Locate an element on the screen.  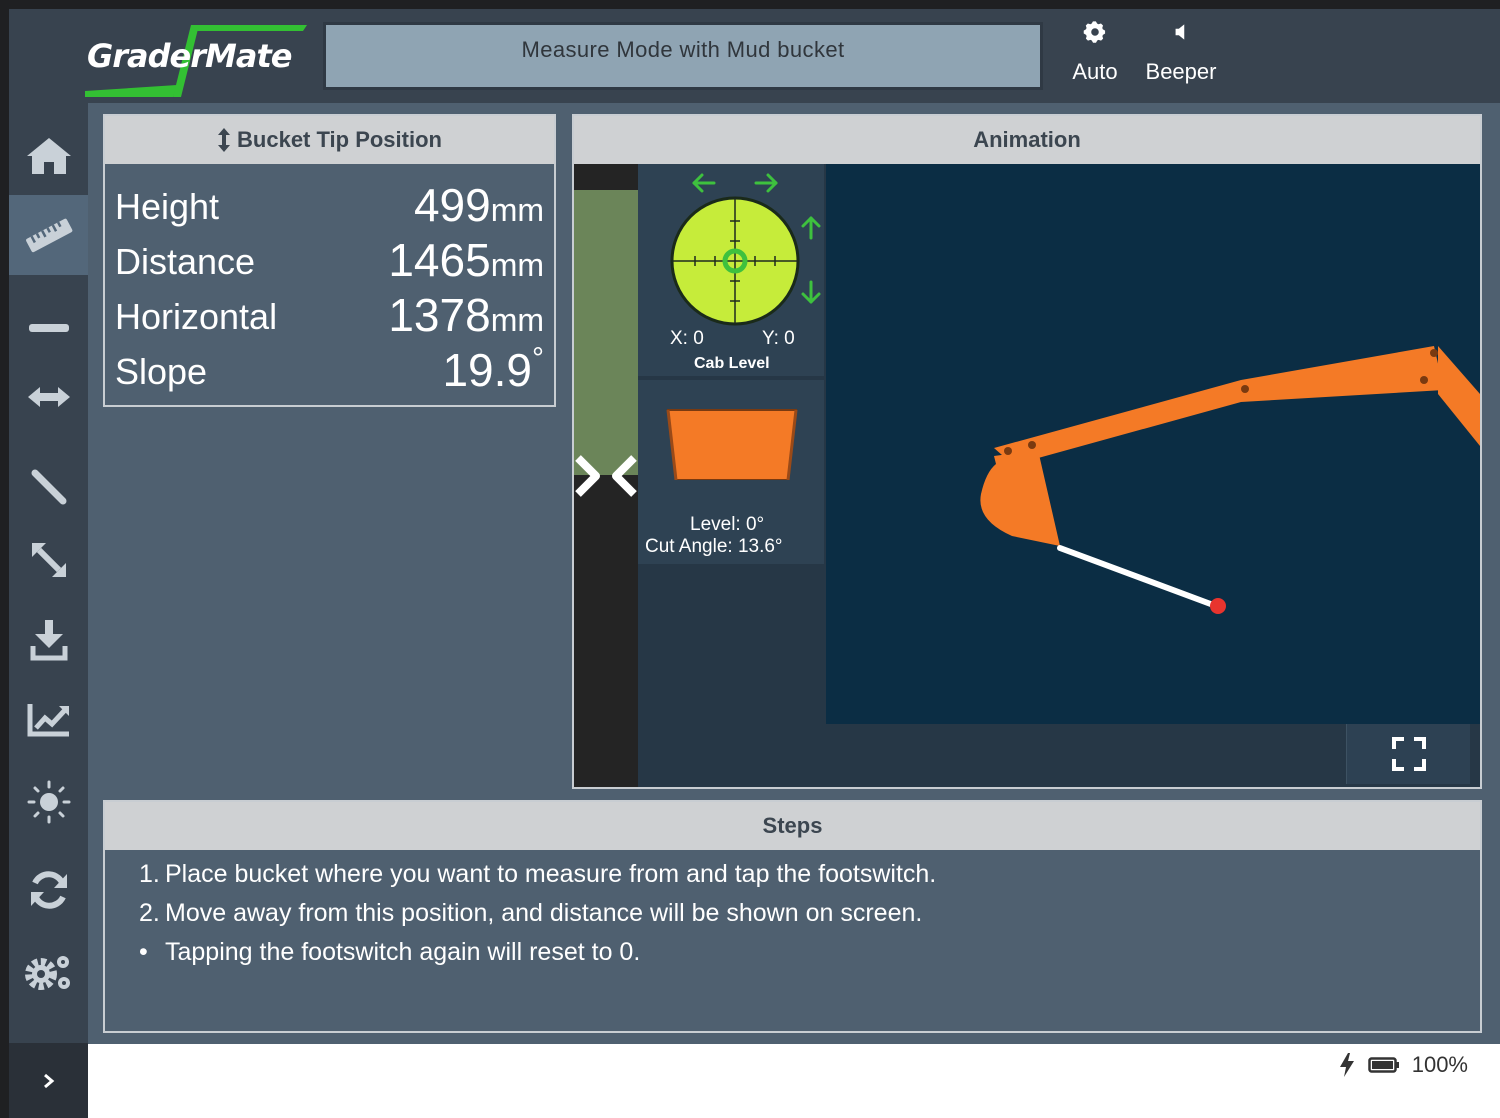
on-grade-marker-icon is located at coordinates (606, 476).